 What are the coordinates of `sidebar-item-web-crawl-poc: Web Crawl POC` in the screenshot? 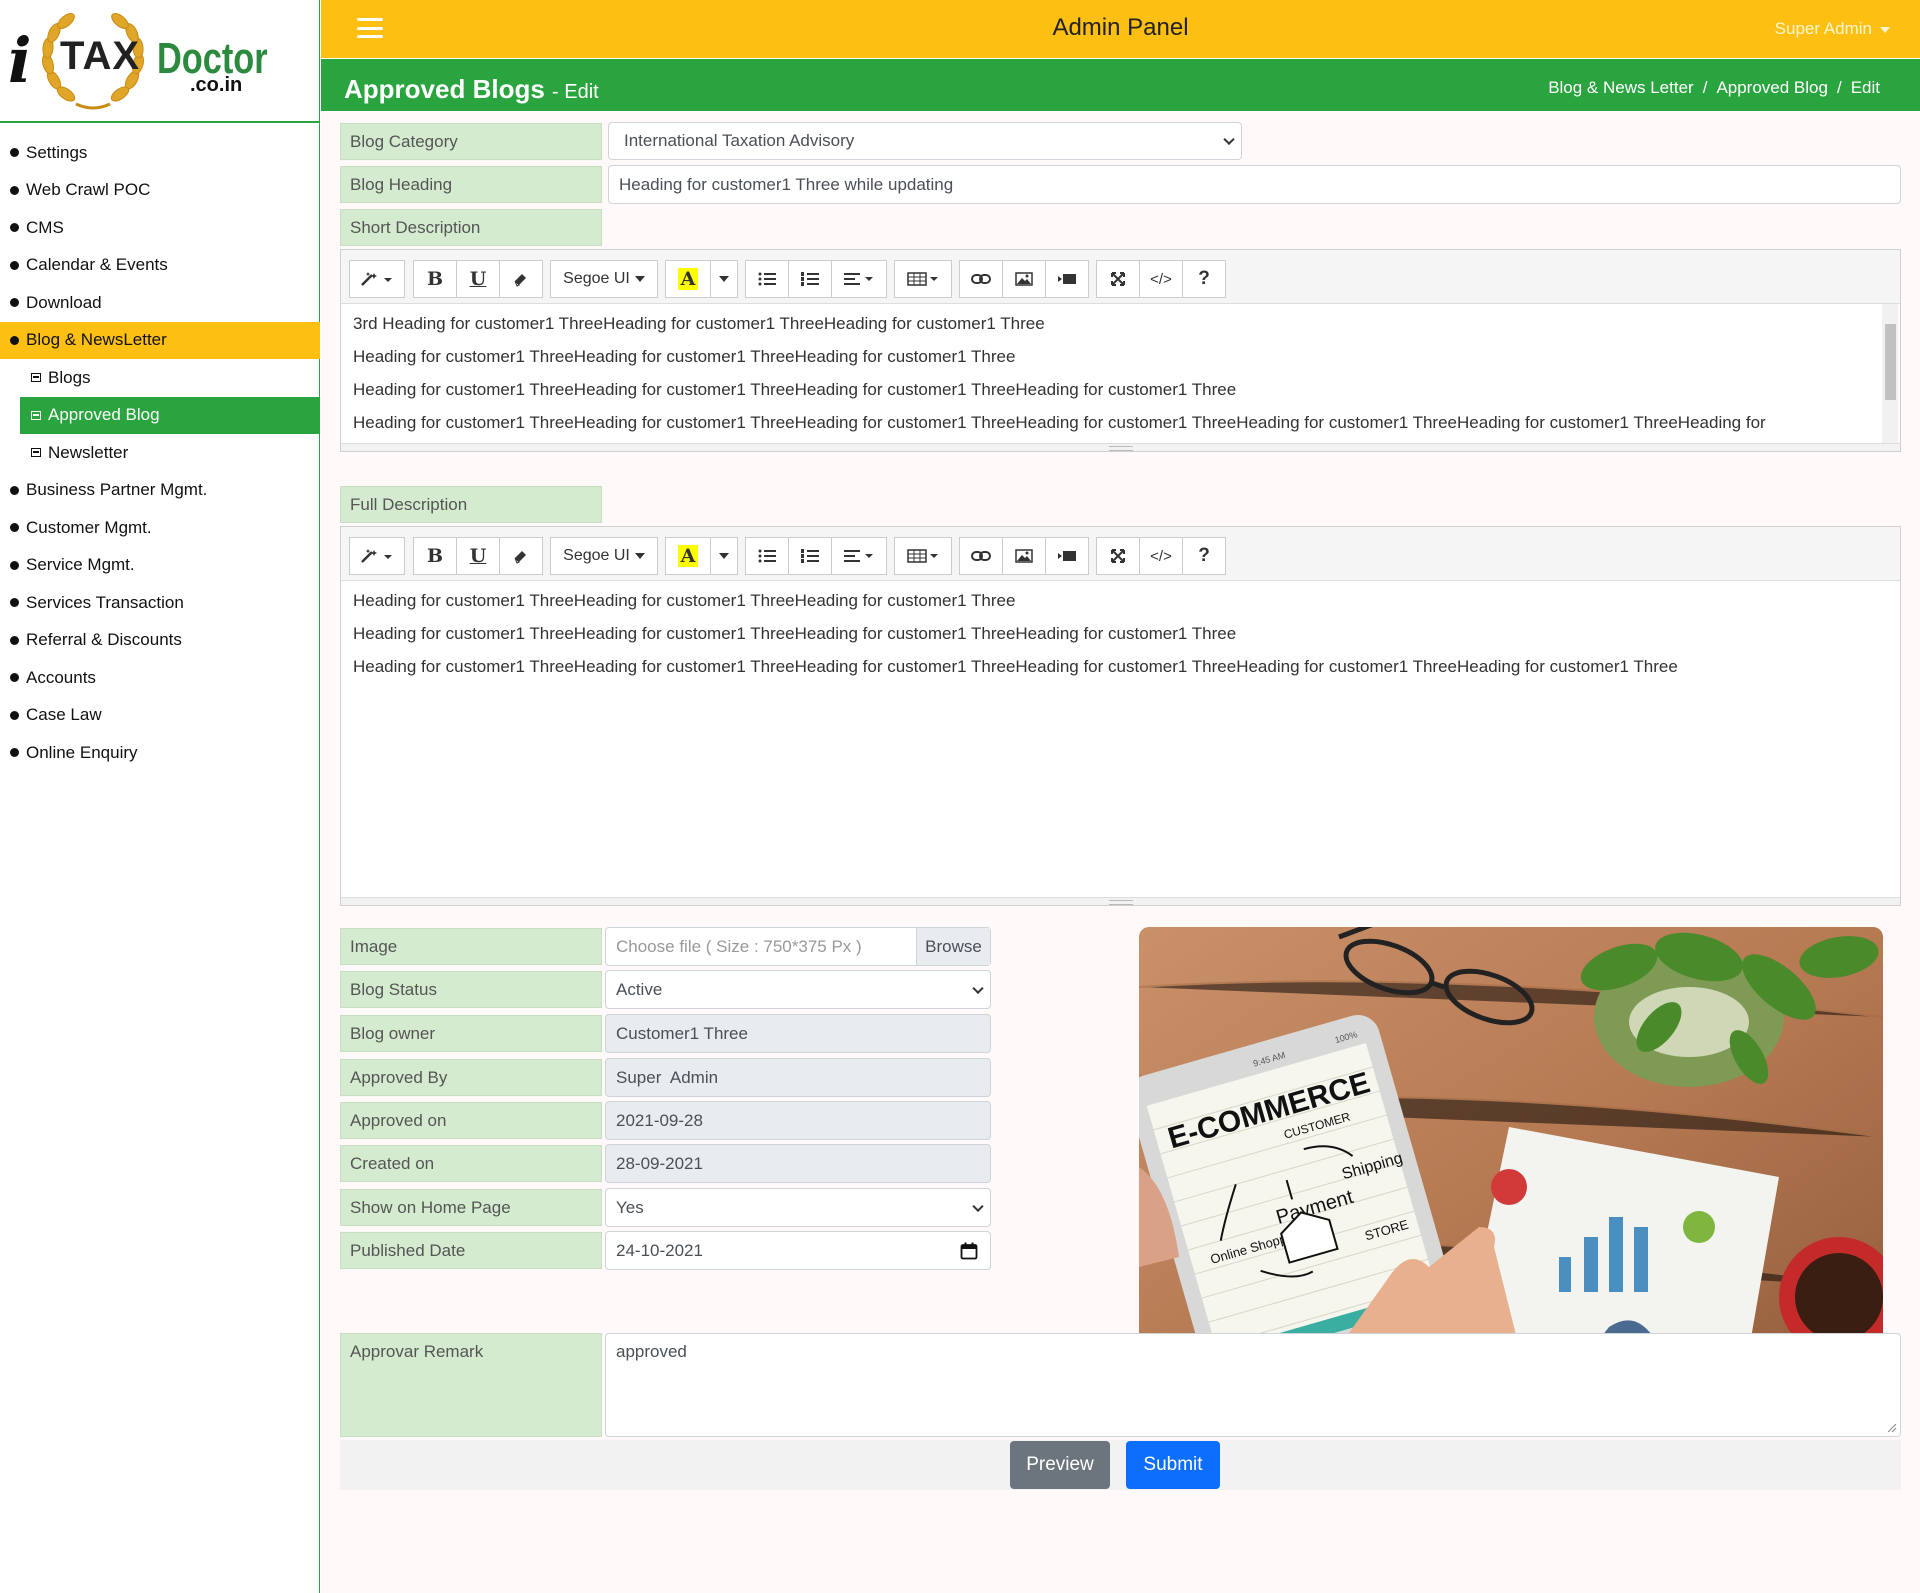 It's located at (160, 191).